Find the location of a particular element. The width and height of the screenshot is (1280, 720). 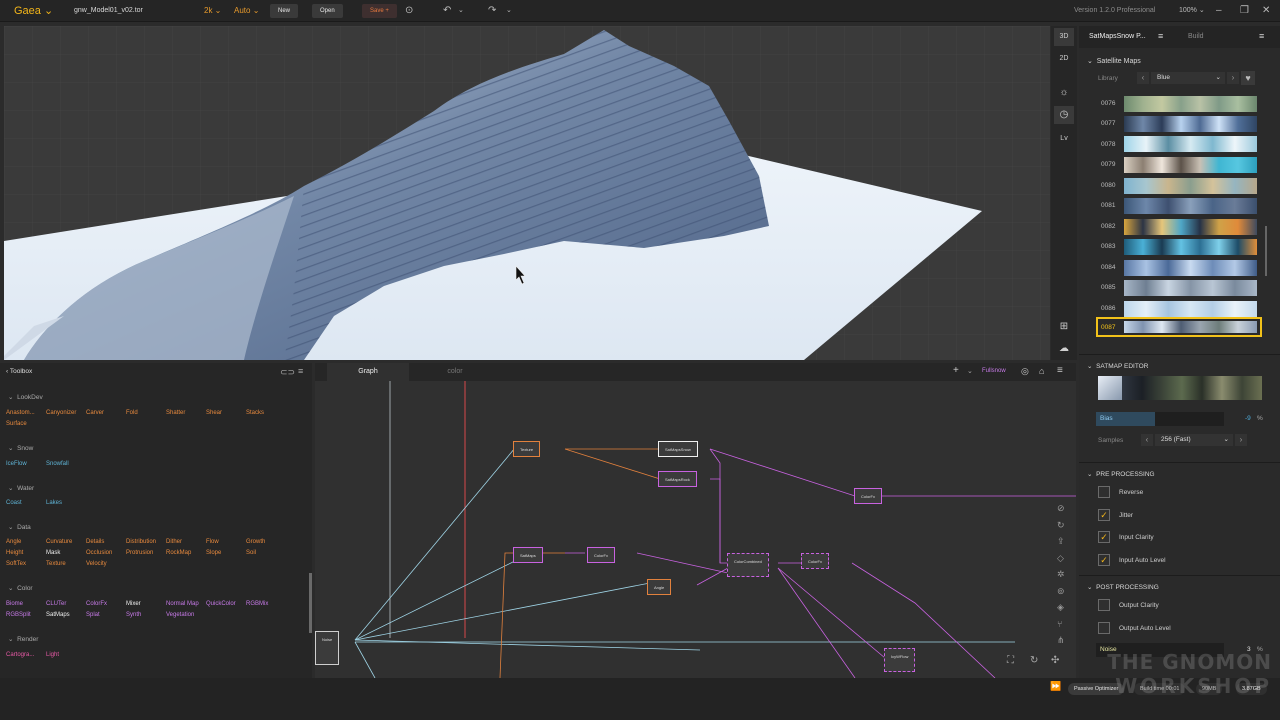

input-auto-level-checkbox: ✓ is located at coordinates (1104, 560).